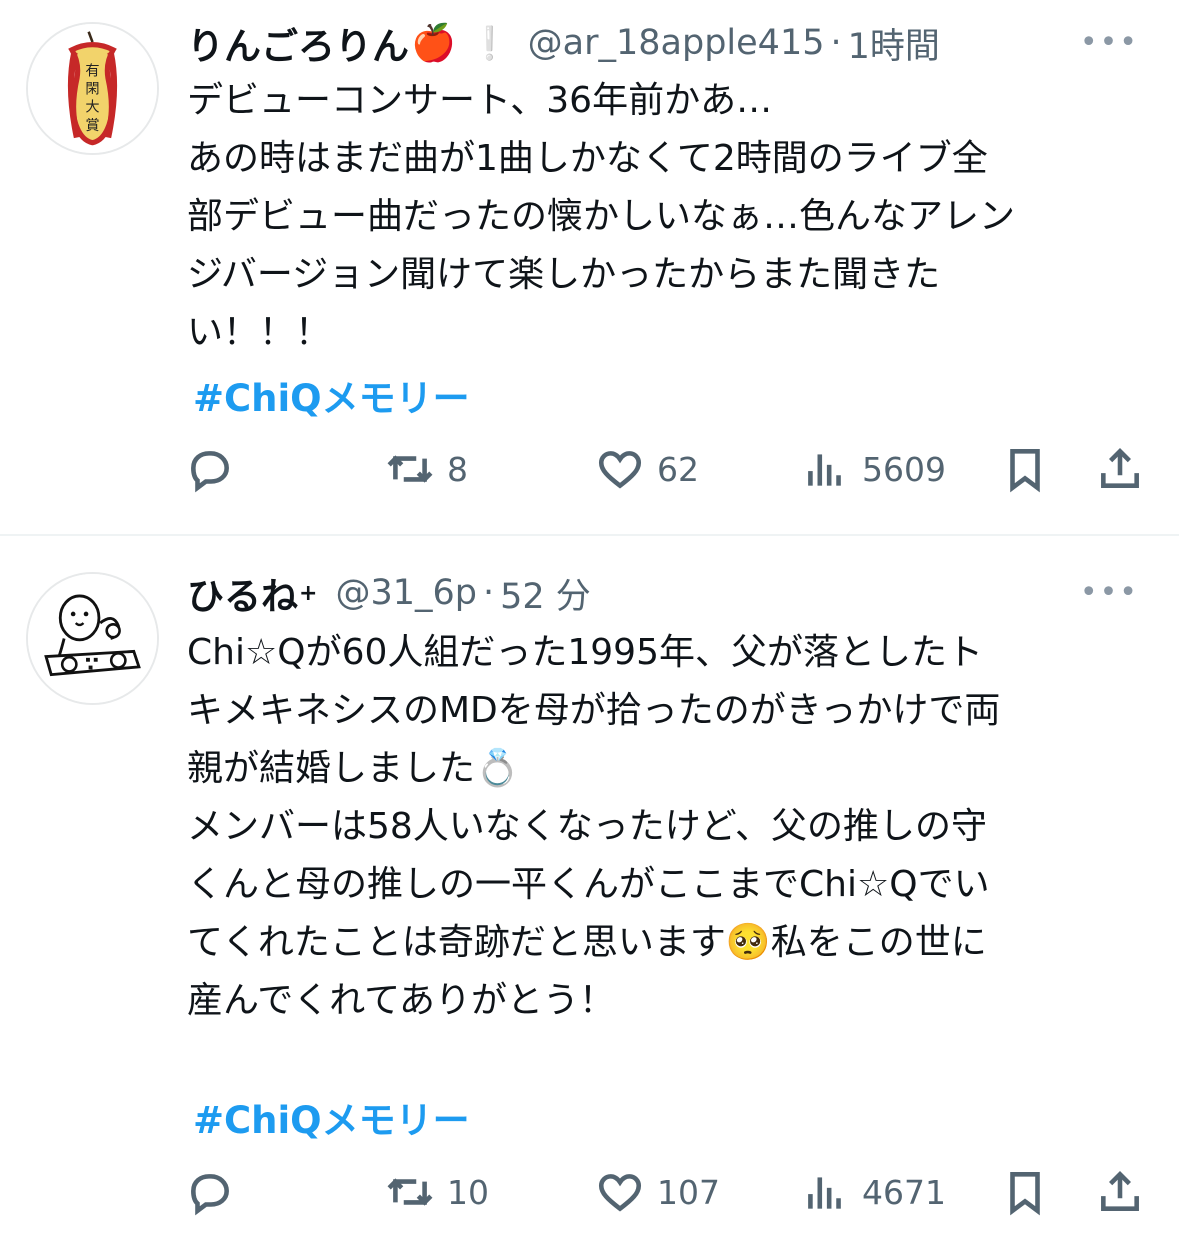 The image size is (1179, 1243). I want to click on retweet-count: 8, so click(457, 469).